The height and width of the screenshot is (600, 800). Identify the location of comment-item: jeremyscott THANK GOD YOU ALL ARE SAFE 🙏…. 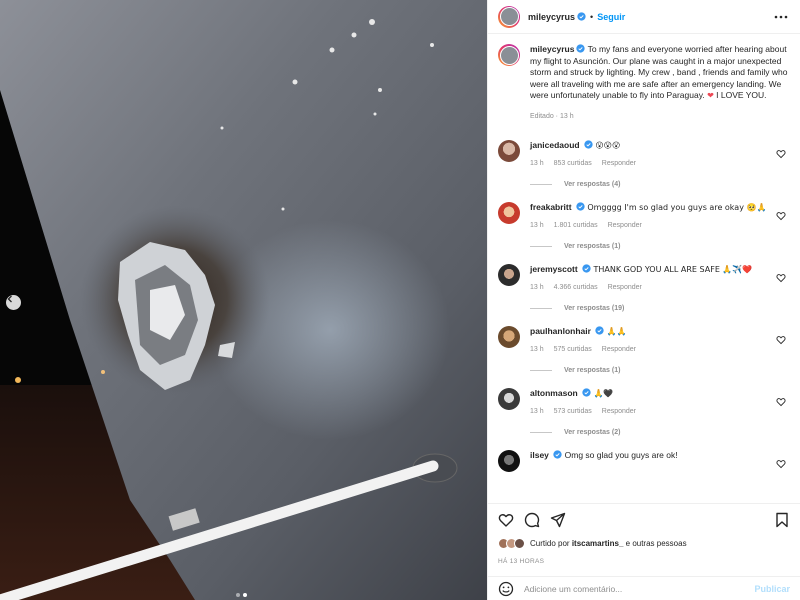
(644, 277).